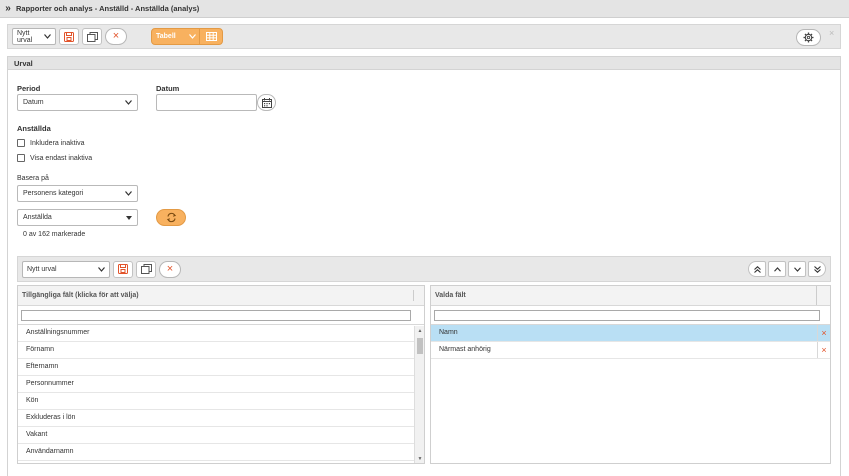  What do you see at coordinates (168, 88) in the screenshot?
I see `date-label: Datum` at bounding box center [168, 88].